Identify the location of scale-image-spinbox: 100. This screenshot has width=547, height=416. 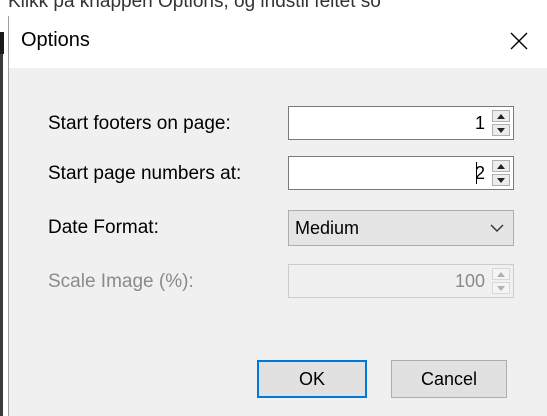
(401, 281).